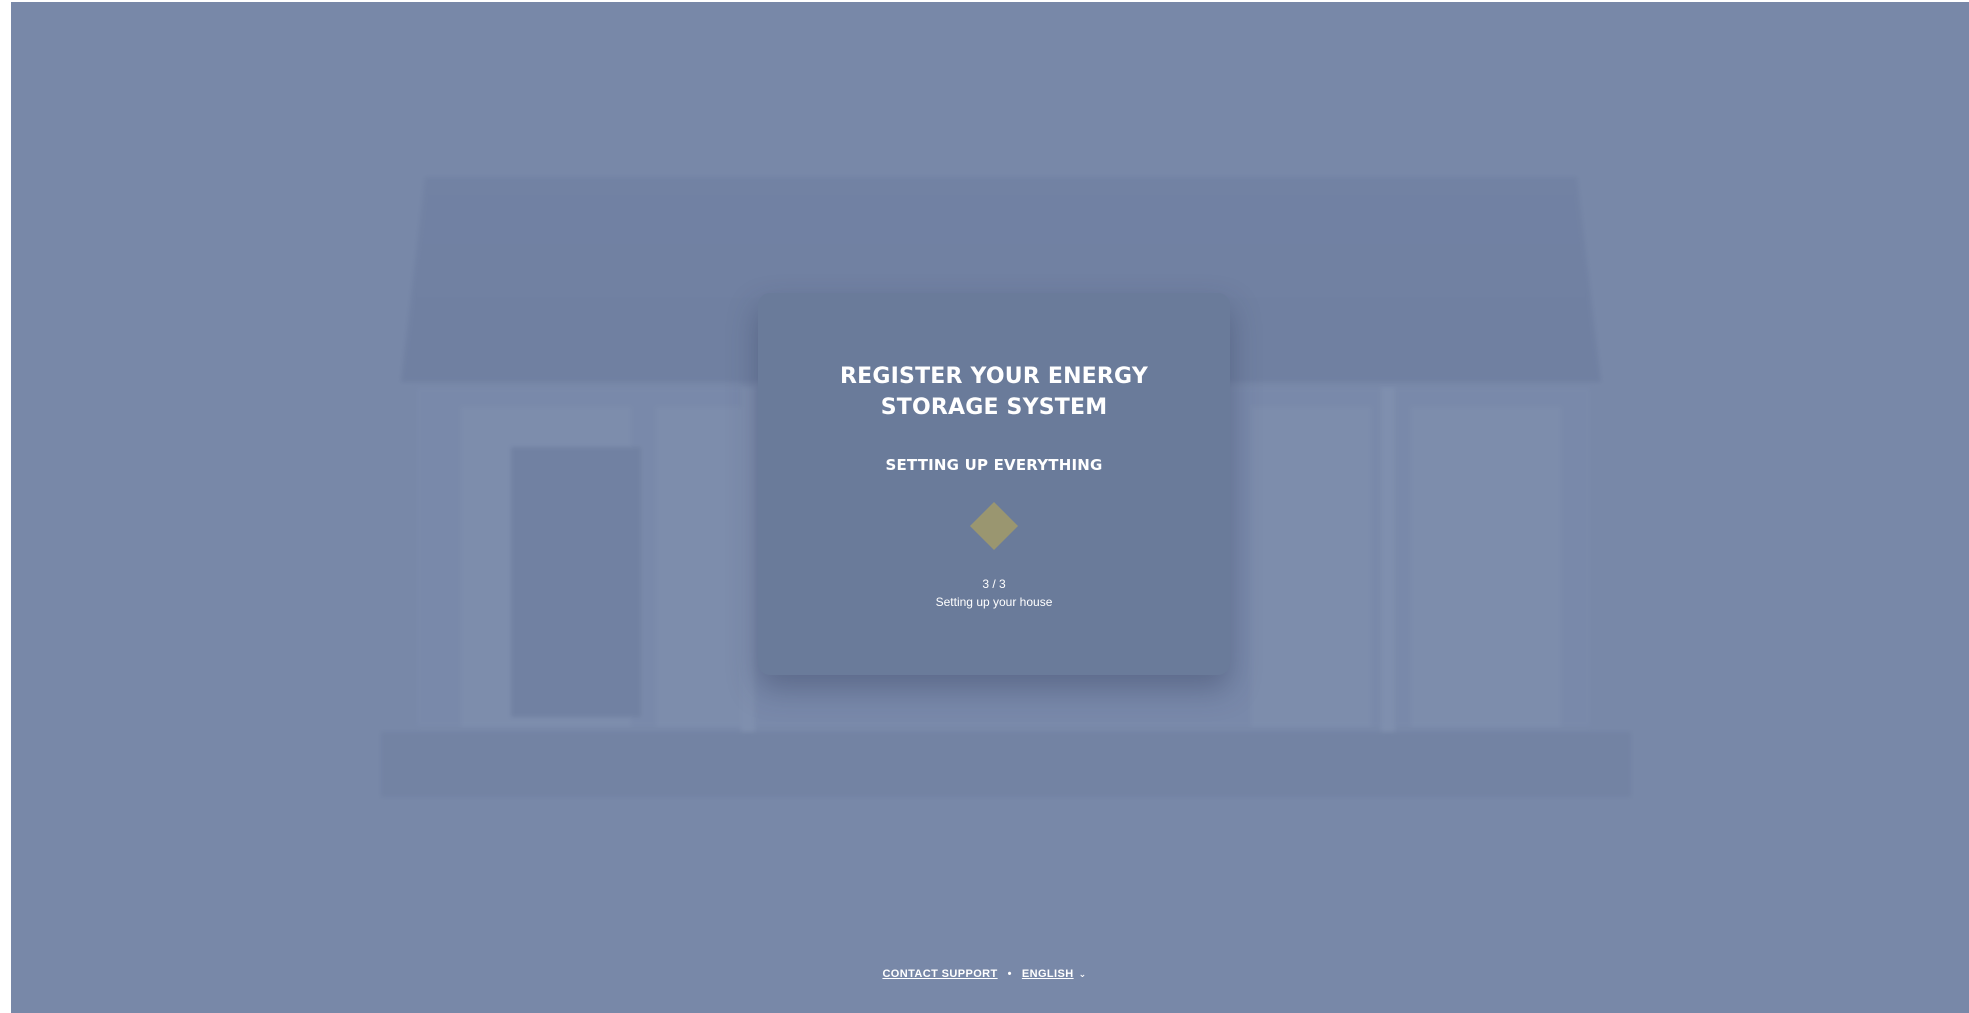 Image resolution: width=1969 pixels, height=1013 pixels. What do you see at coordinates (994, 392) in the screenshot?
I see `dialog-title: REGISTER YOUR ENERGY STORAGE SYSTEM` at bounding box center [994, 392].